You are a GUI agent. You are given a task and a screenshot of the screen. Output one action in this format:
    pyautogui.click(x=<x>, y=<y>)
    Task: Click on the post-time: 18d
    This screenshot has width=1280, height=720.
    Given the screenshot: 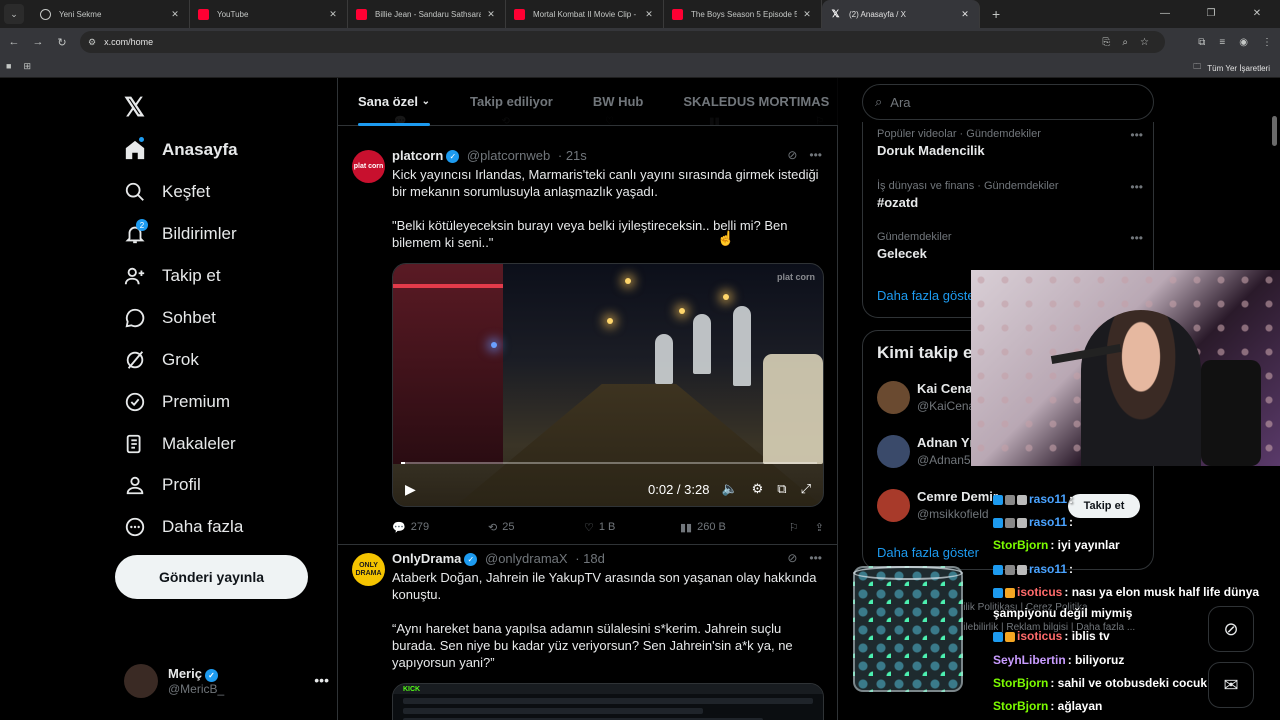 What is the action you would take?
    pyautogui.click(x=594, y=558)
    